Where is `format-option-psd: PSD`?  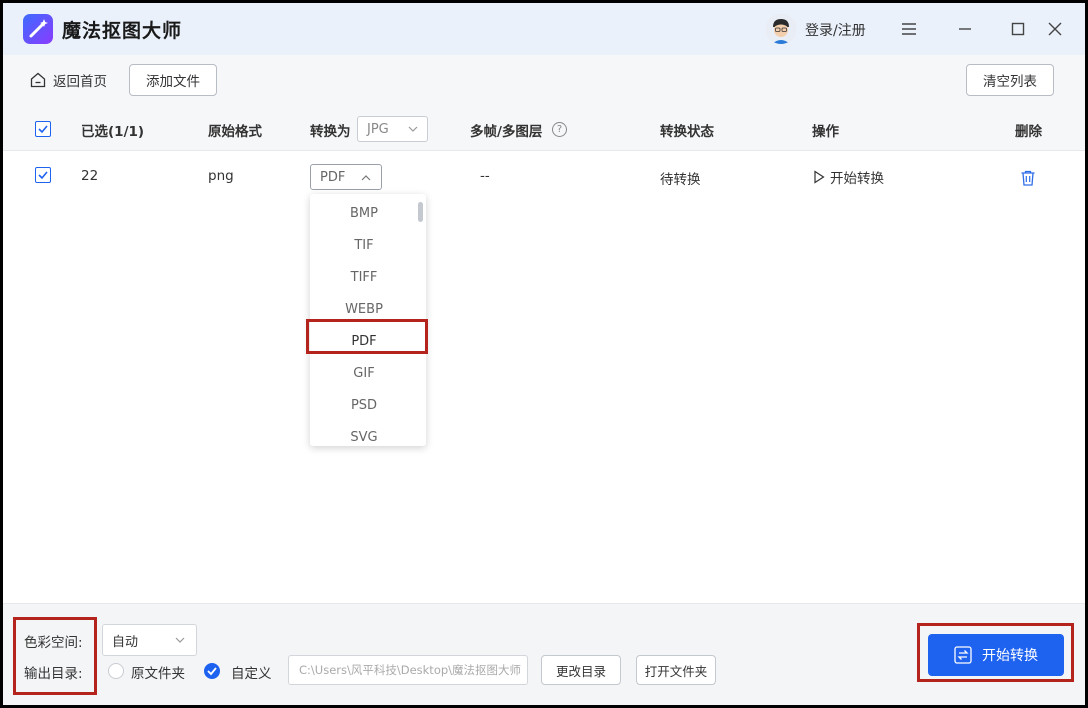
format-option-psd: PSD is located at coordinates (364, 405).